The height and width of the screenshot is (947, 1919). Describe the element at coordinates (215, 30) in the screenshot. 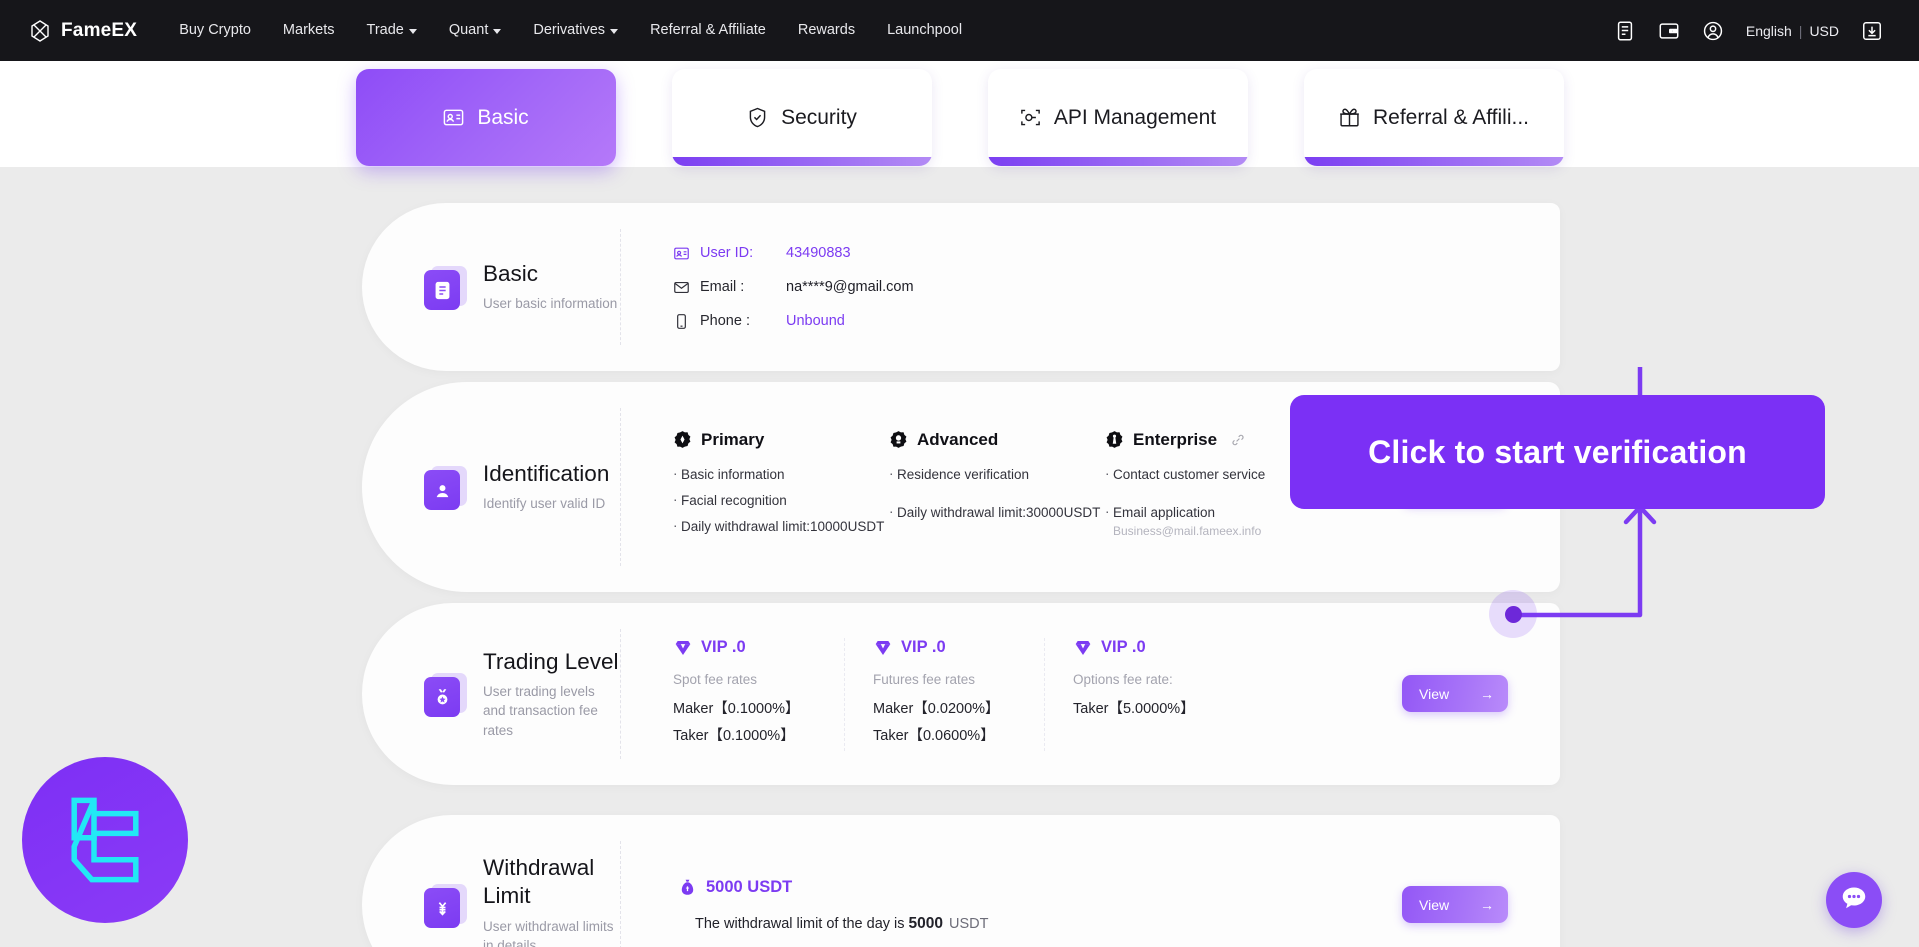

I see `nav-item-buy-crypto: Buy Crypto` at that location.